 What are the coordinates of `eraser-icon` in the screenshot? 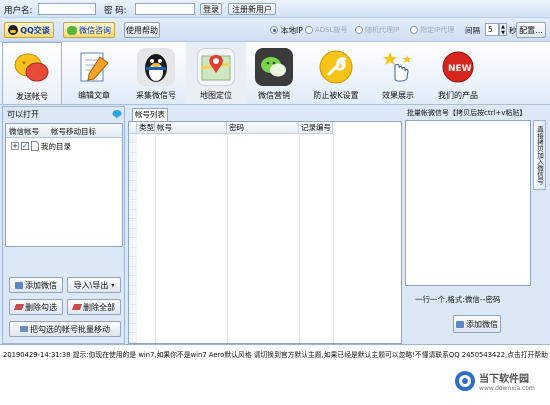 It's located at (19, 307).